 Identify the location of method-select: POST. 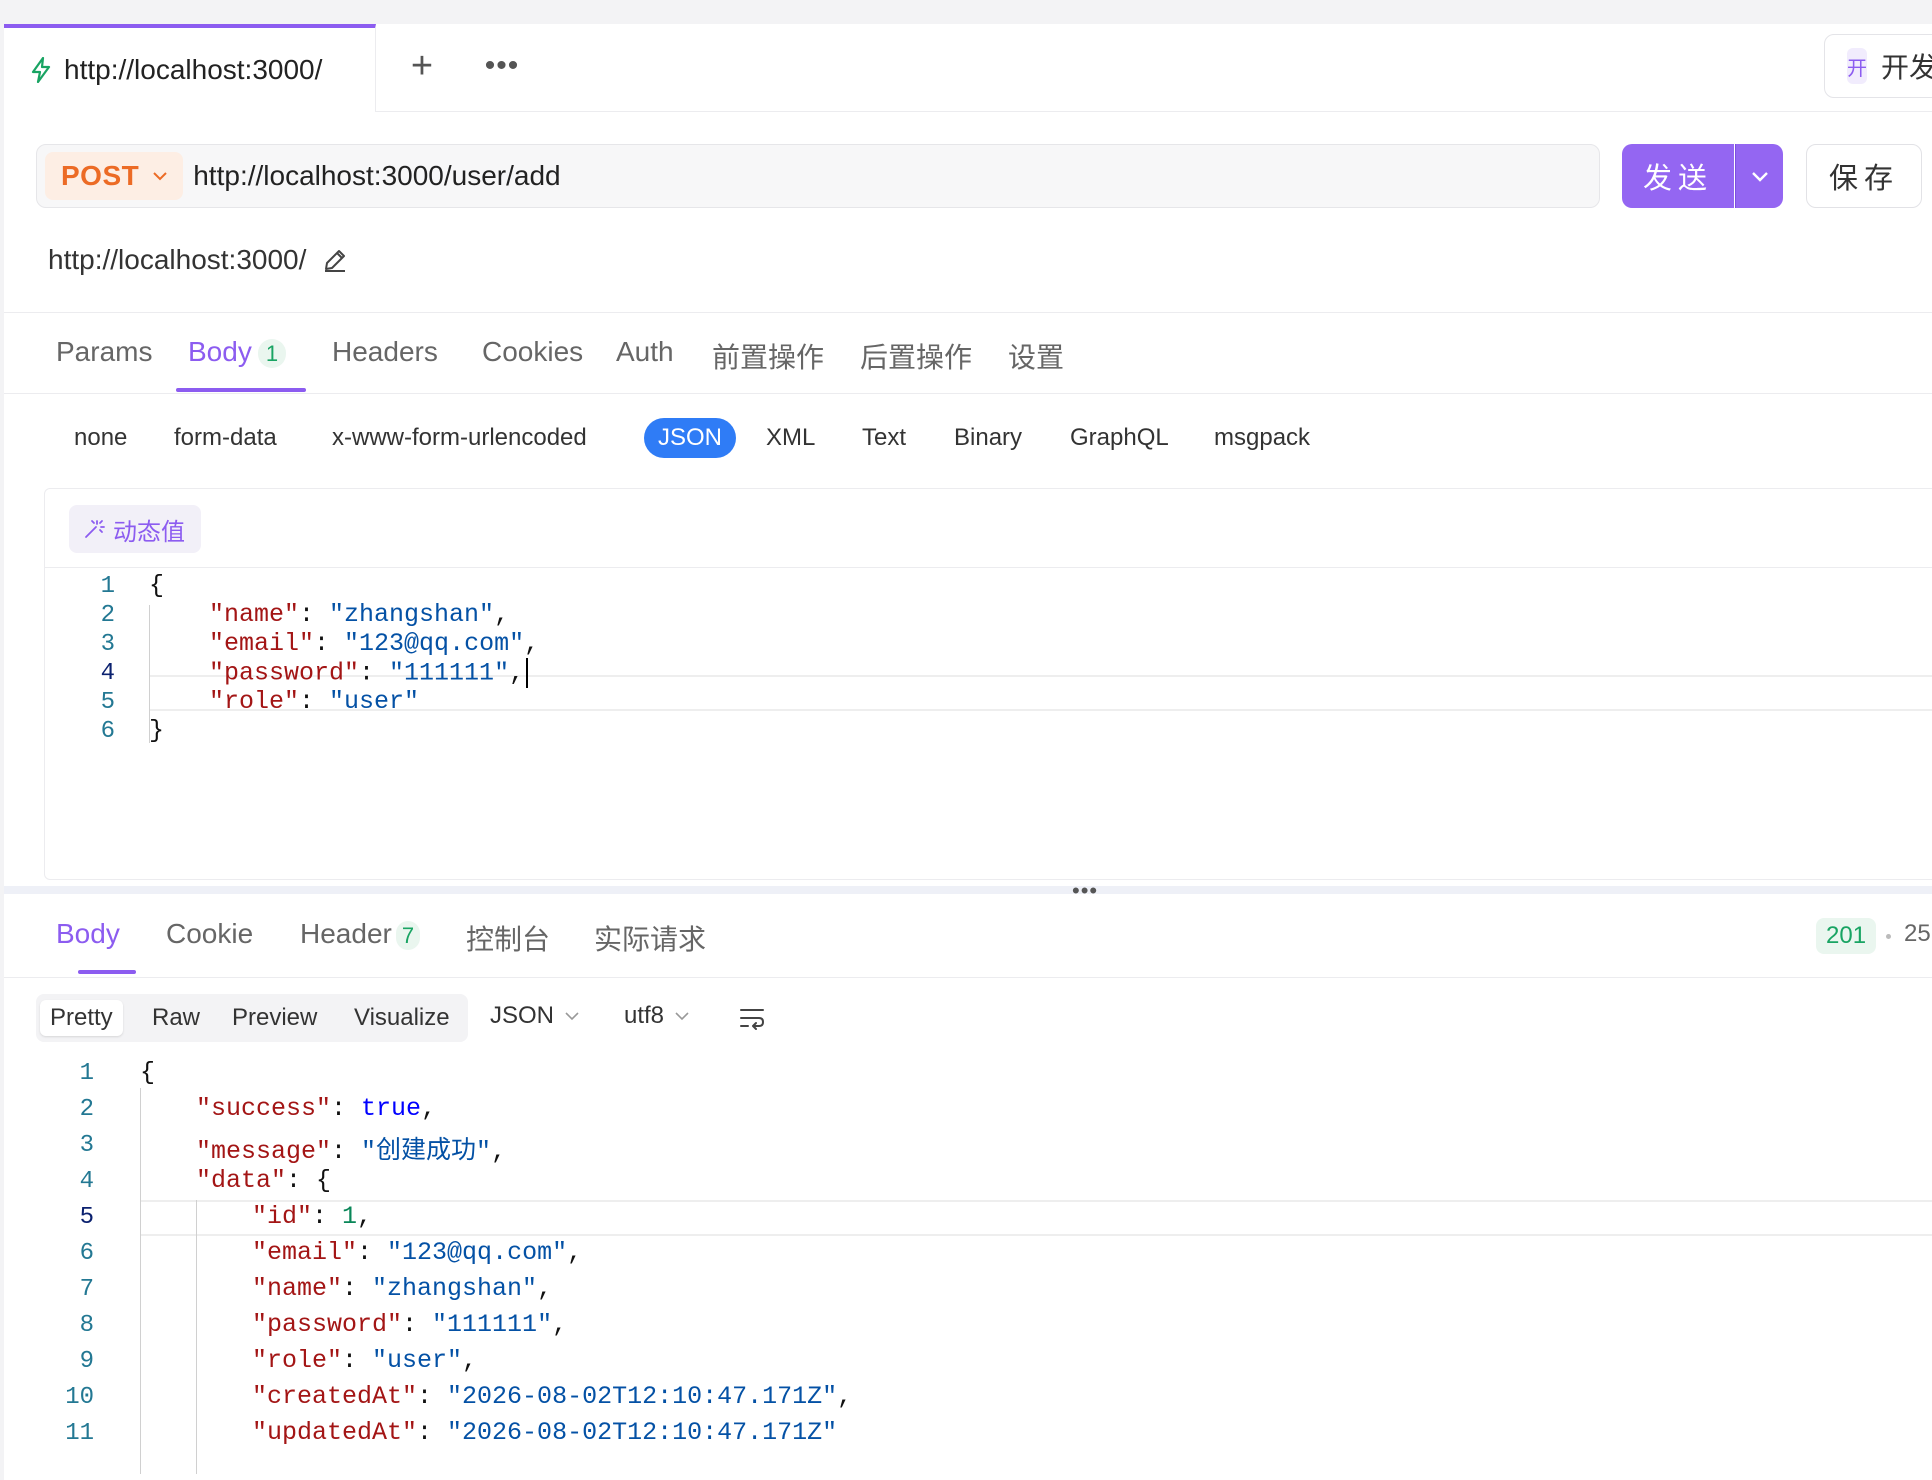
(114, 176).